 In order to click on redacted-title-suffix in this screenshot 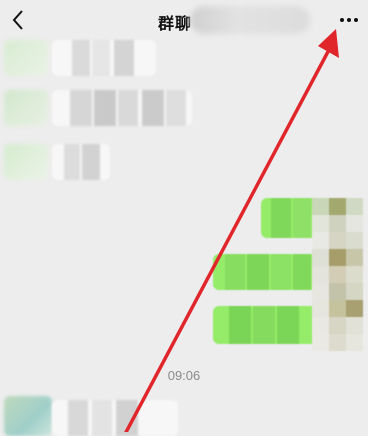, I will do `click(250, 20)`.